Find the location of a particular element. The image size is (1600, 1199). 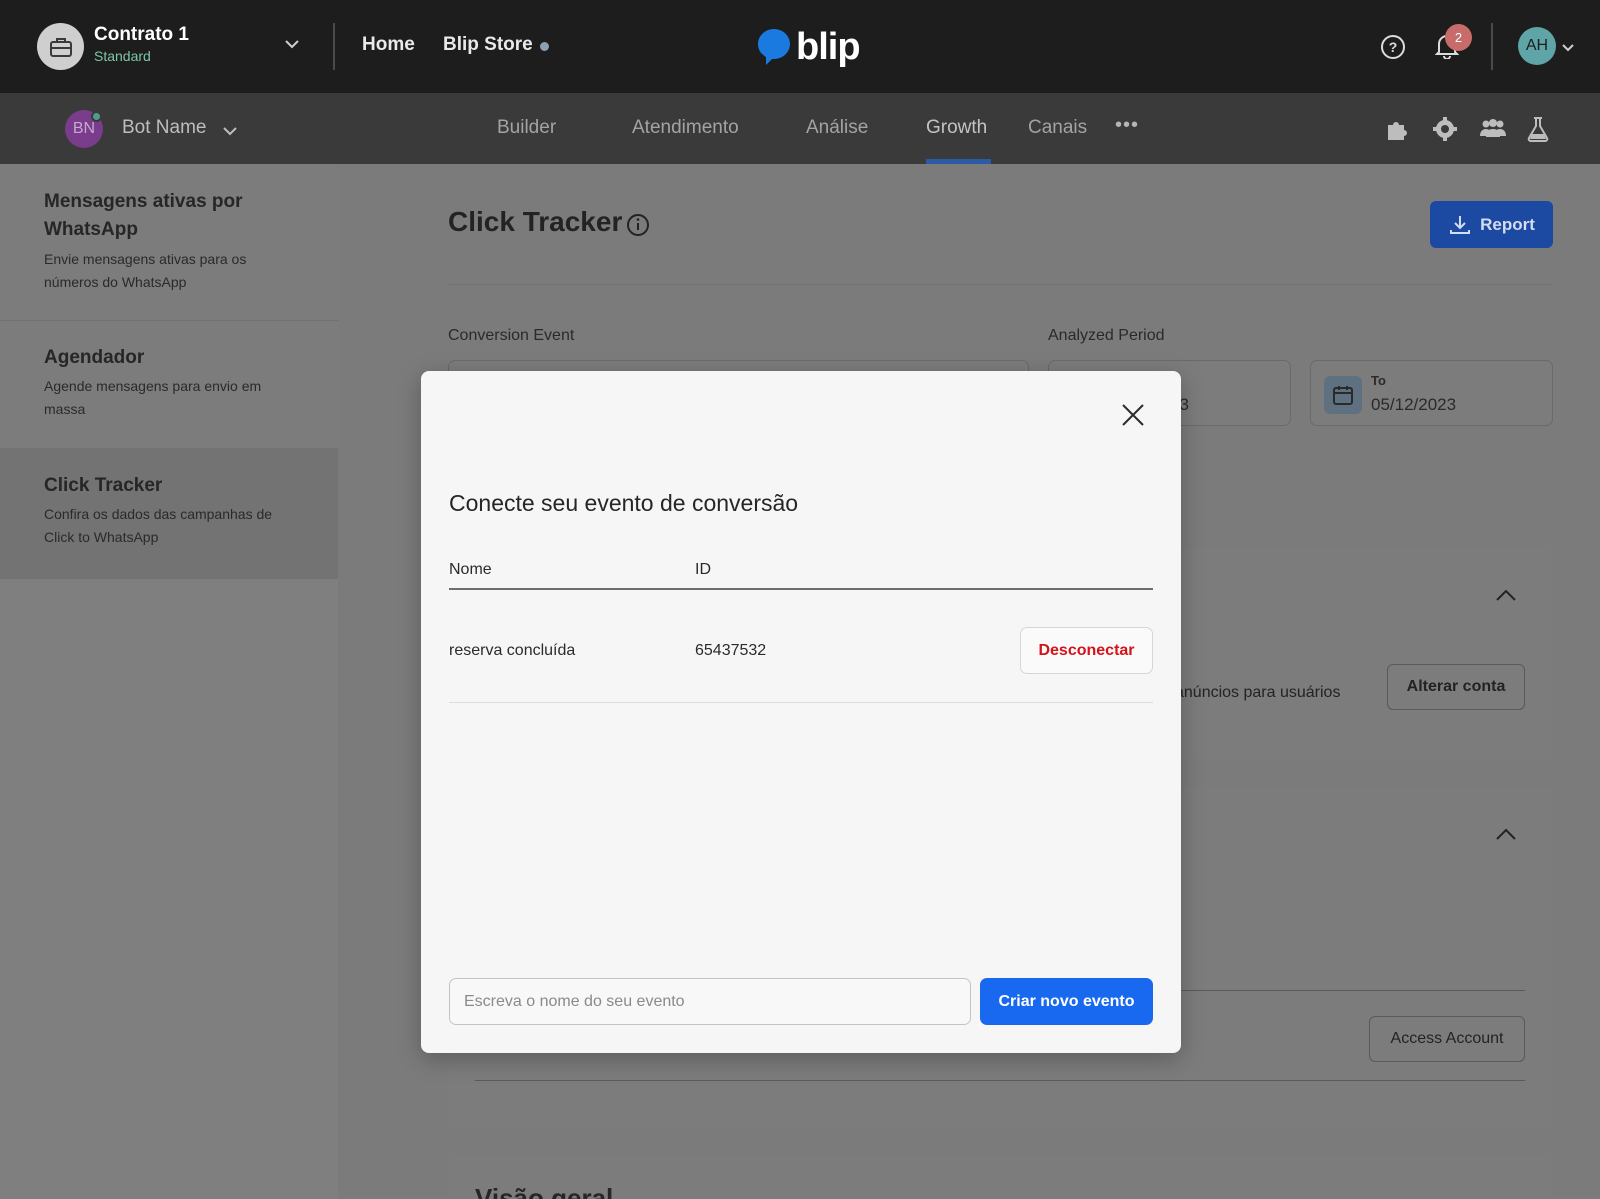

account-card-text: anúncios para usuários is located at coordinates (1258, 692).